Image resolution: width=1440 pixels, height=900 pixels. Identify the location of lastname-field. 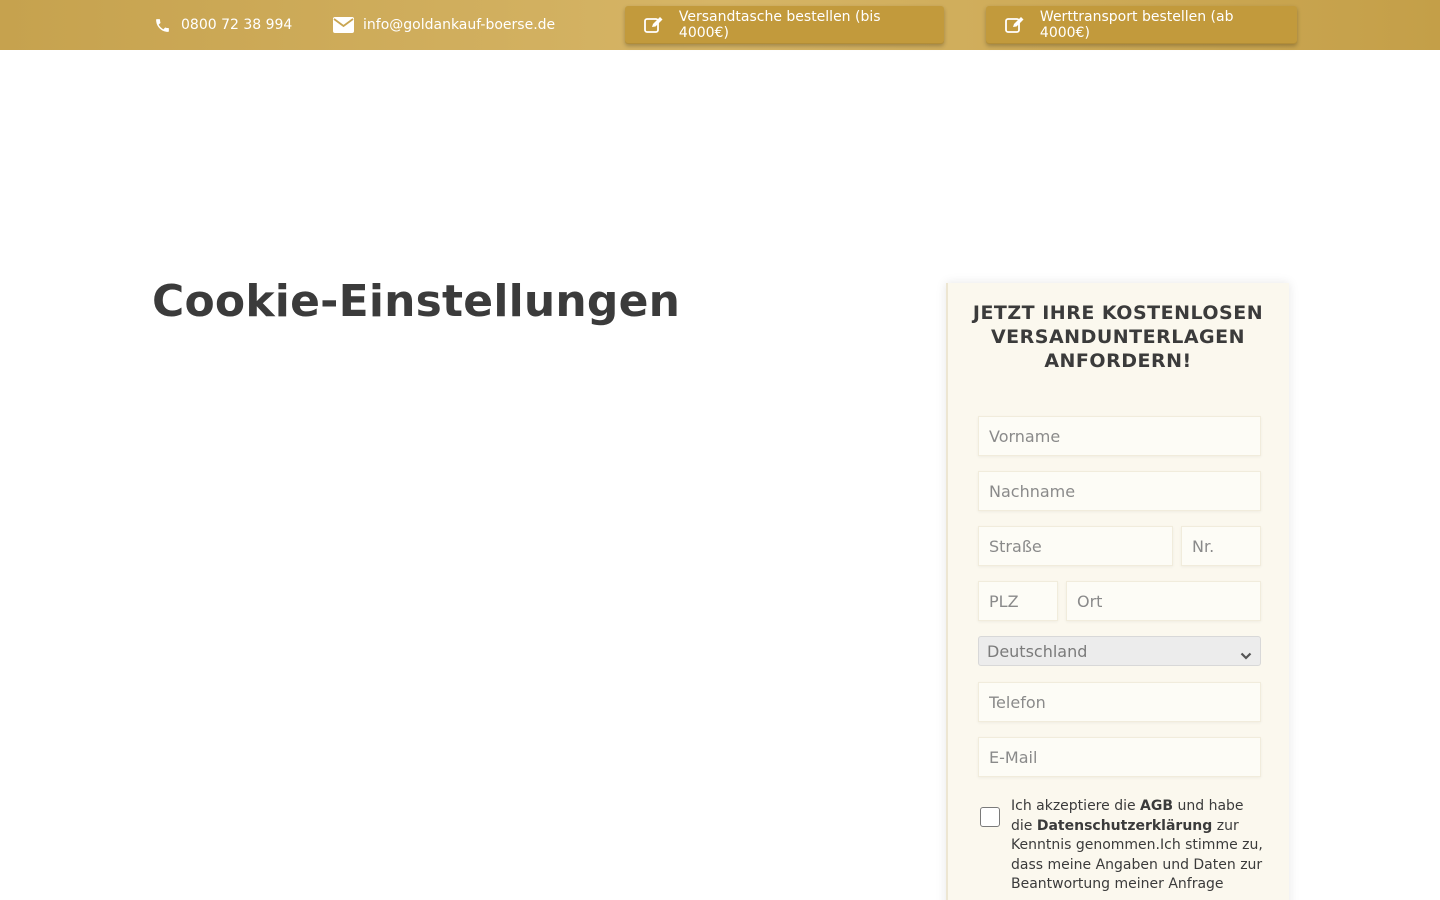
(1119, 491).